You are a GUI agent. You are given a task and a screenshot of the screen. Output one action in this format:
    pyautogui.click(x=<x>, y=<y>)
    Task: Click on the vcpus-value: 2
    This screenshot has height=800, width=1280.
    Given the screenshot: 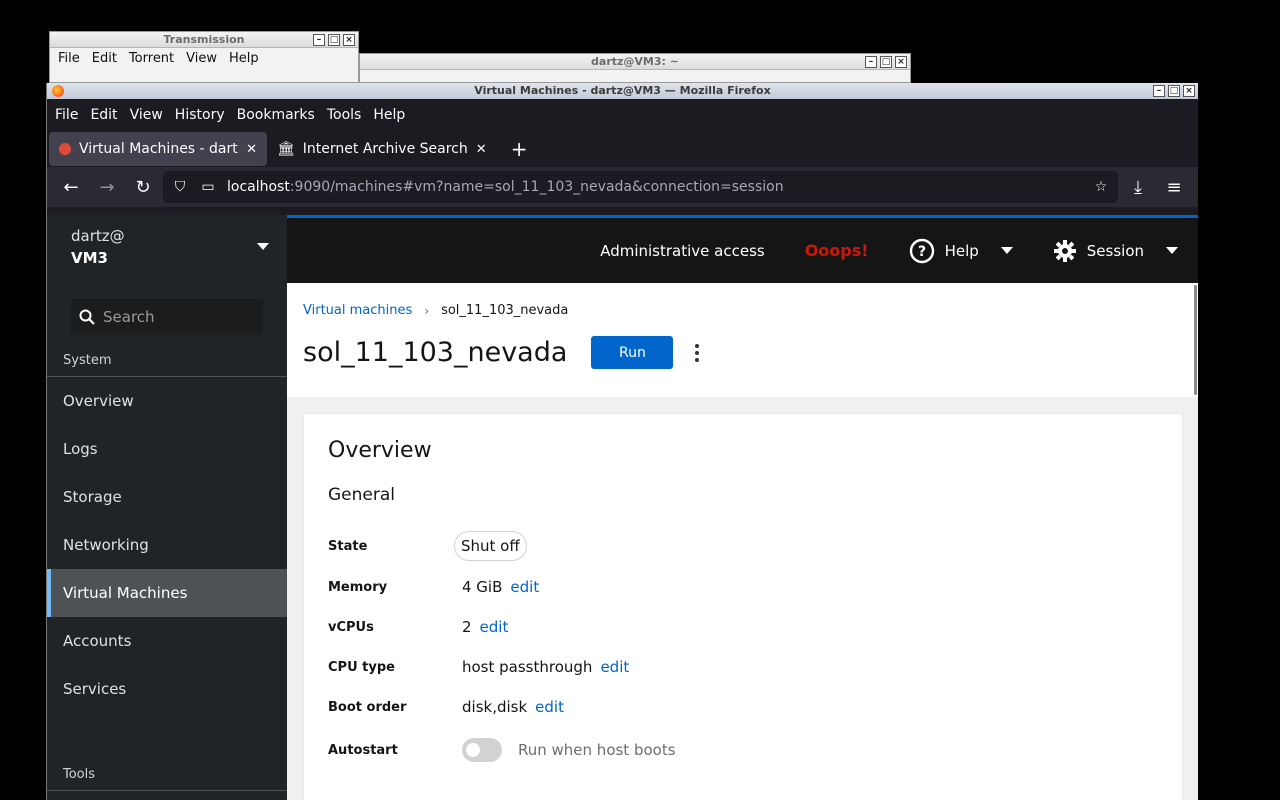 What is the action you would take?
    pyautogui.click(x=467, y=627)
    